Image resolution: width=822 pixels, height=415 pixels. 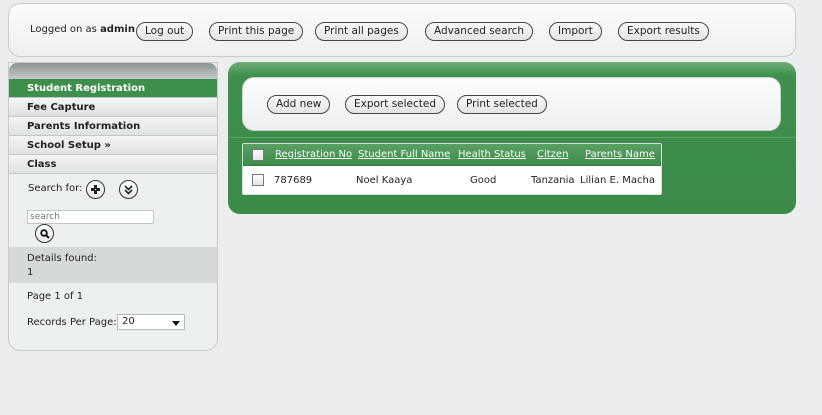 I want to click on column-registration-no: Registration No, so click(x=313, y=154).